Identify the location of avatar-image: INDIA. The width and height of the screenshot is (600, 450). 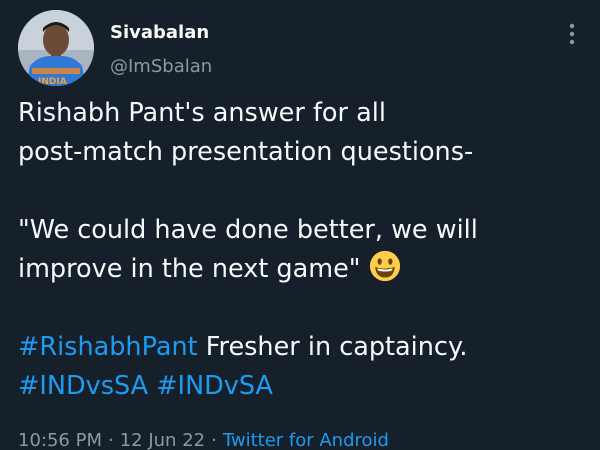
(56, 48).